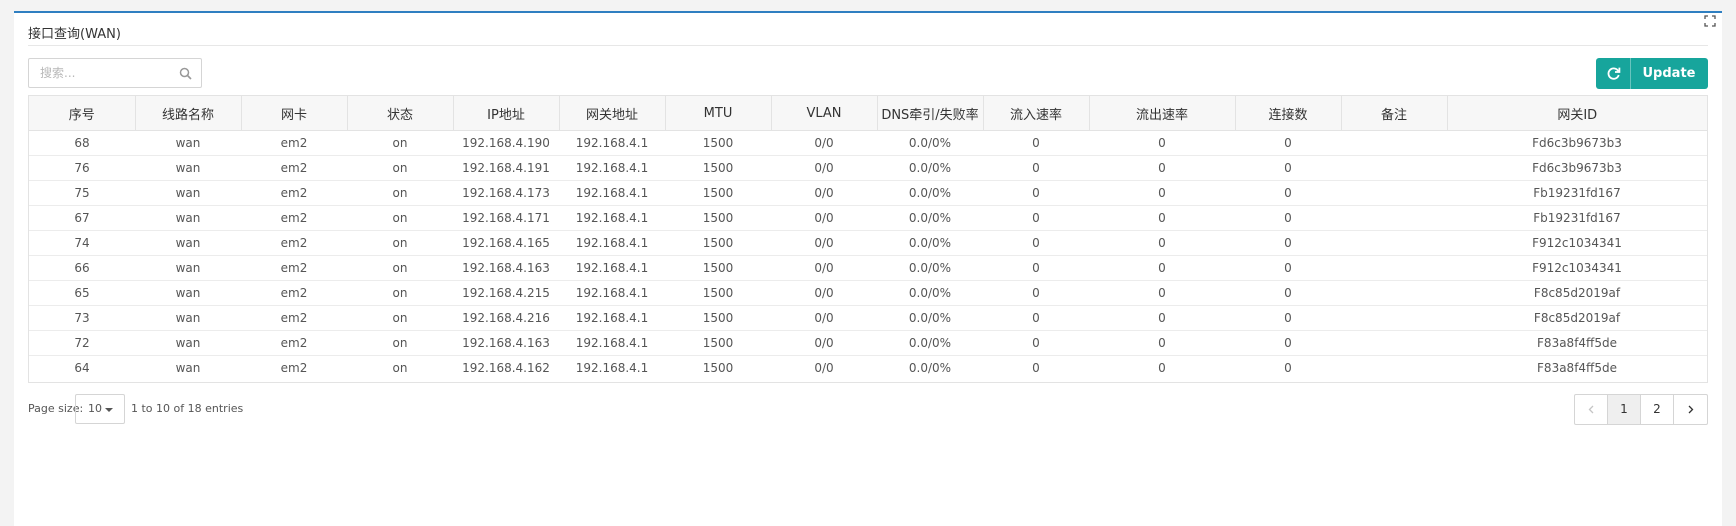  Describe the element at coordinates (930, 113) in the screenshot. I see `column-header: DNS牵引/失败率` at that location.